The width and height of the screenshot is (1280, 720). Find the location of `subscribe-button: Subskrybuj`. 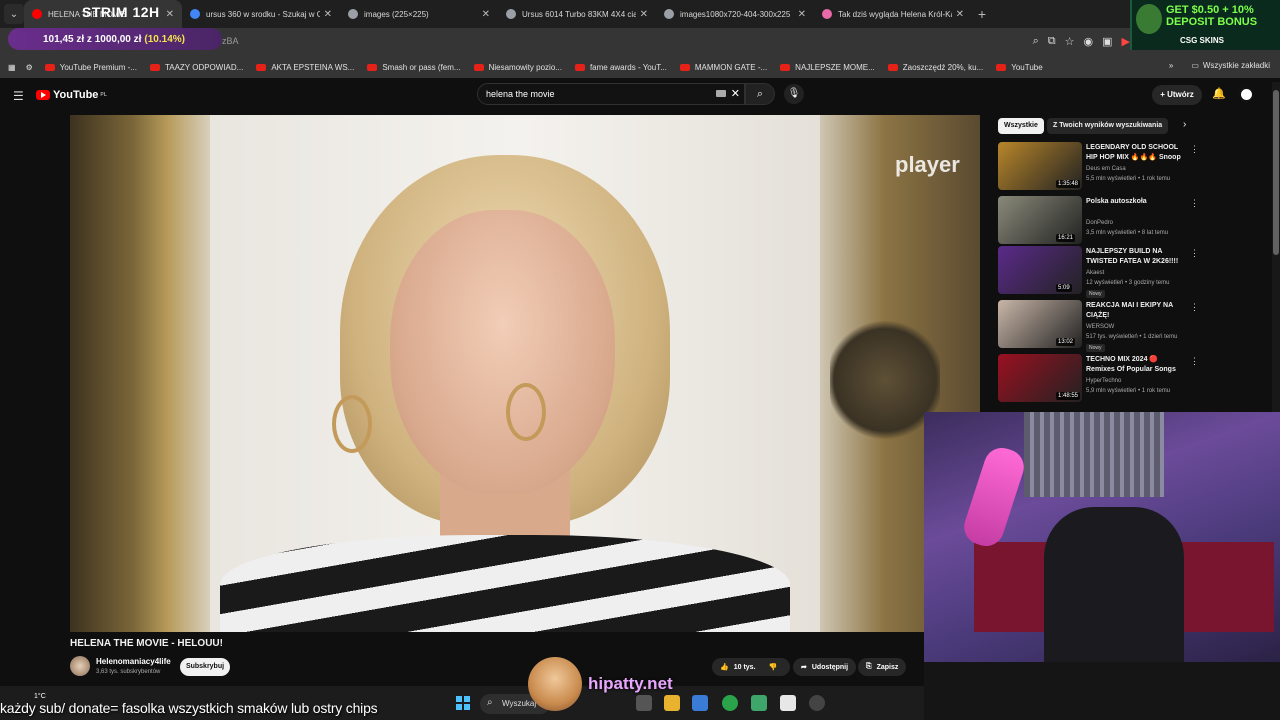

subscribe-button: Subskrybuj is located at coordinates (205, 667).